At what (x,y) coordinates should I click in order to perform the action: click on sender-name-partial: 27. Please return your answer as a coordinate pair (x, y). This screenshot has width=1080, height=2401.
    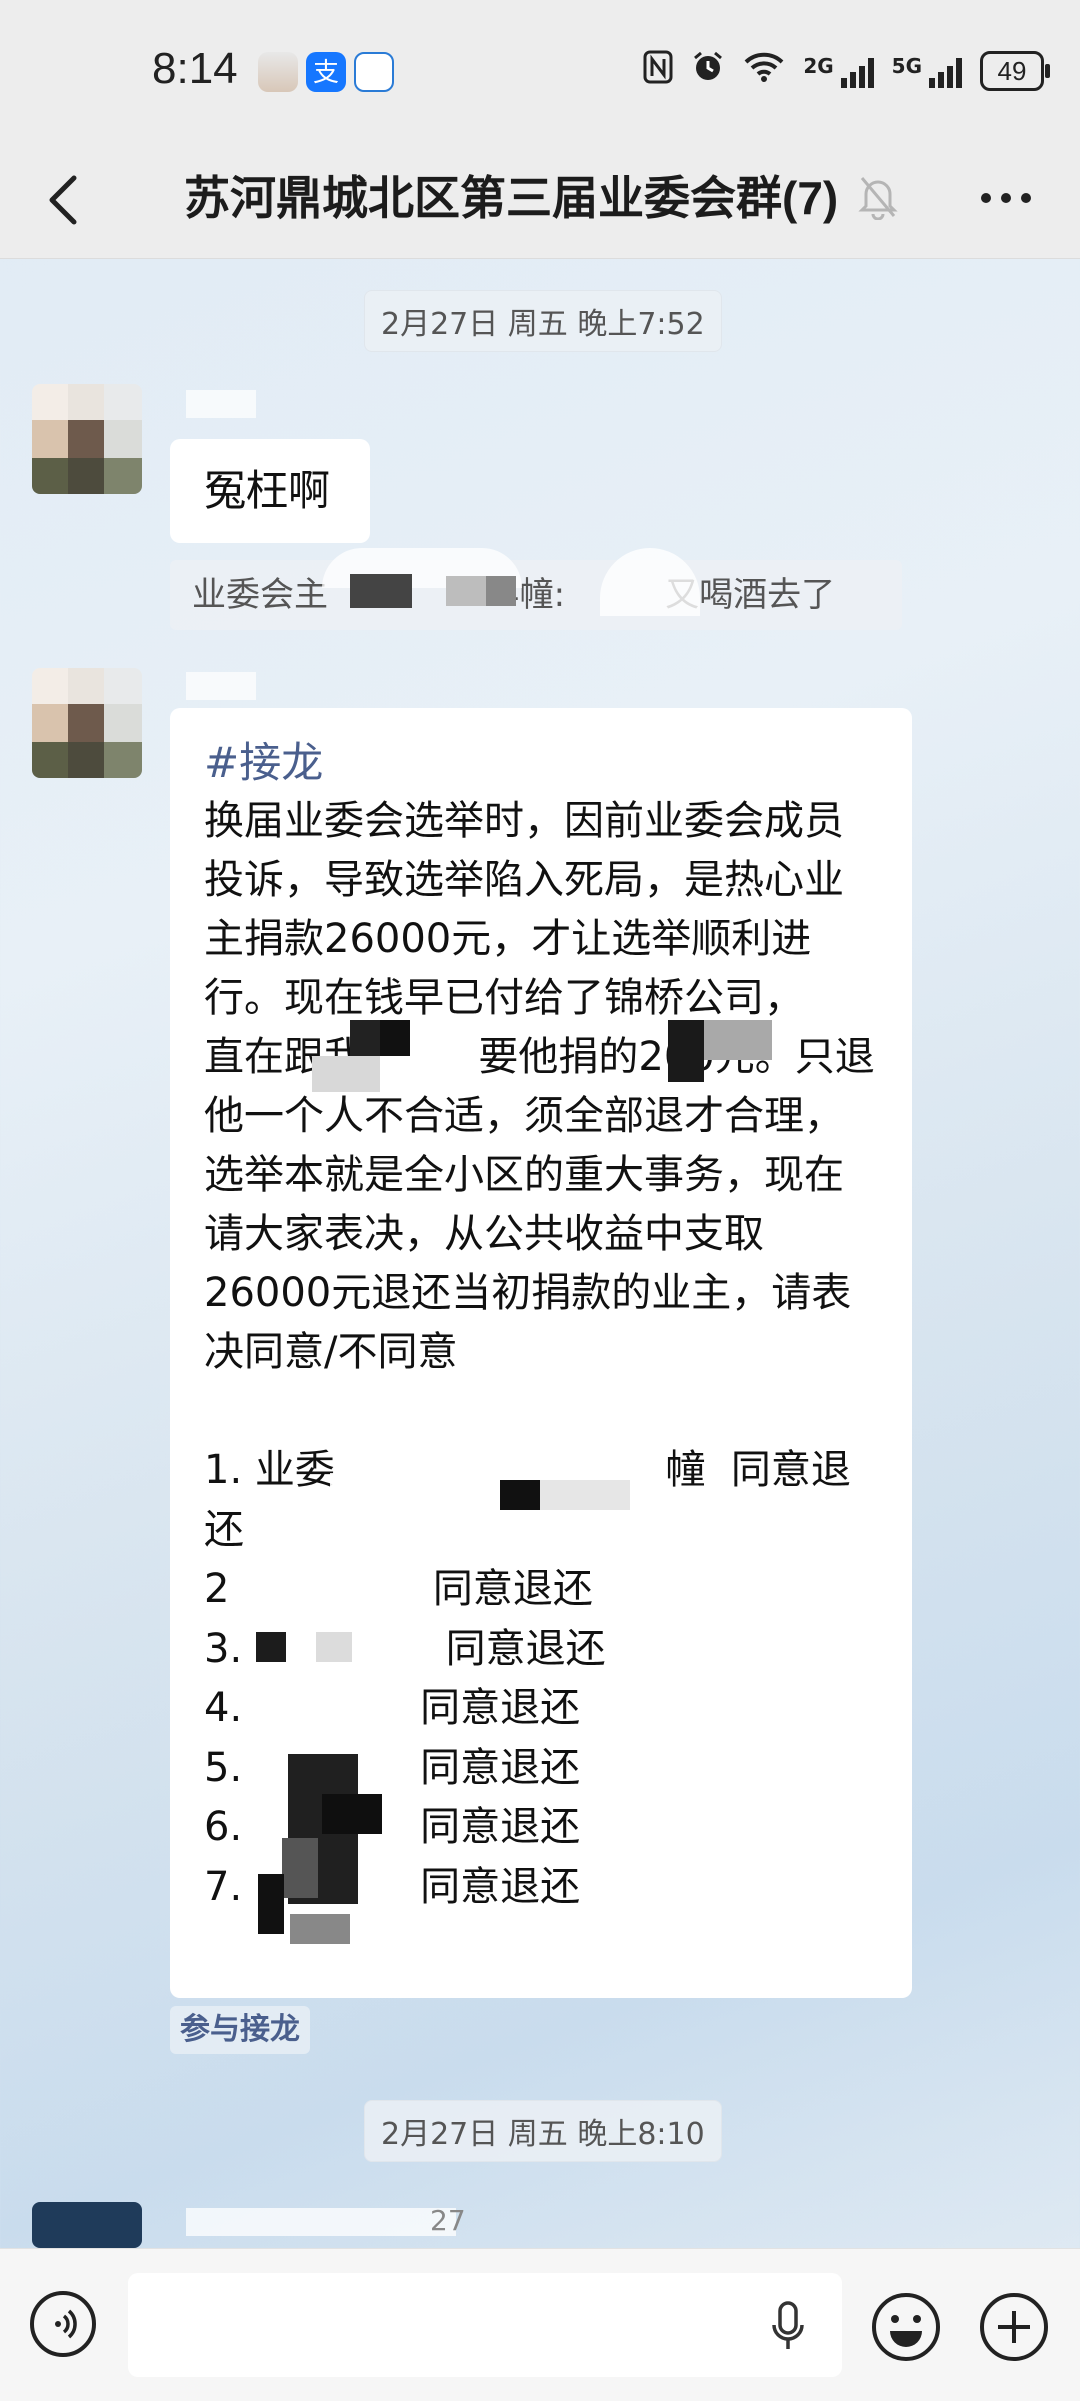
    Looking at the image, I should click on (448, 2220).